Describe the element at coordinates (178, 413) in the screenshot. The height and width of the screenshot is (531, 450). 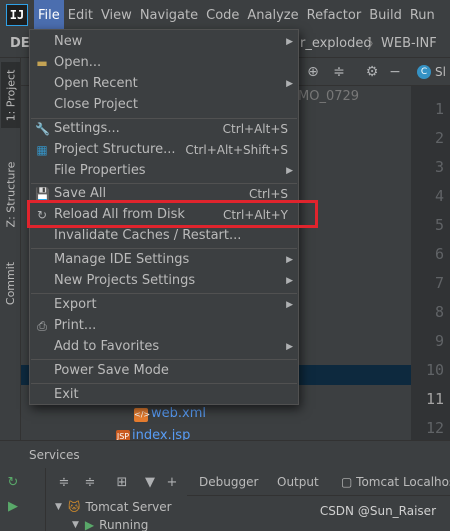
I see `tree-item-web-xml: web.xml` at that location.